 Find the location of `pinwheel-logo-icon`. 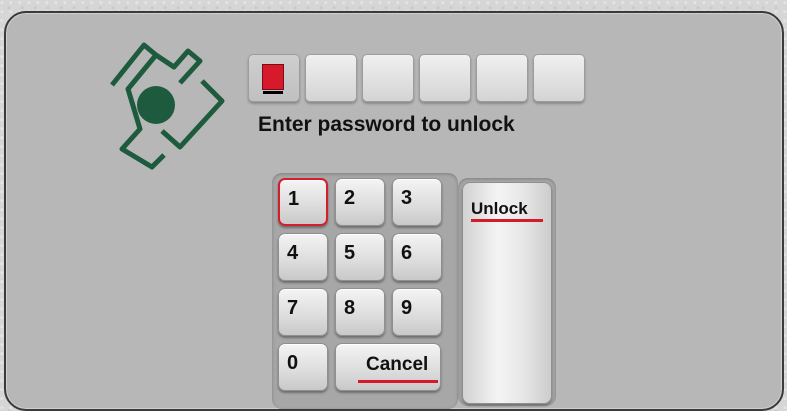

pinwheel-logo-icon is located at coordinates (167, 106).